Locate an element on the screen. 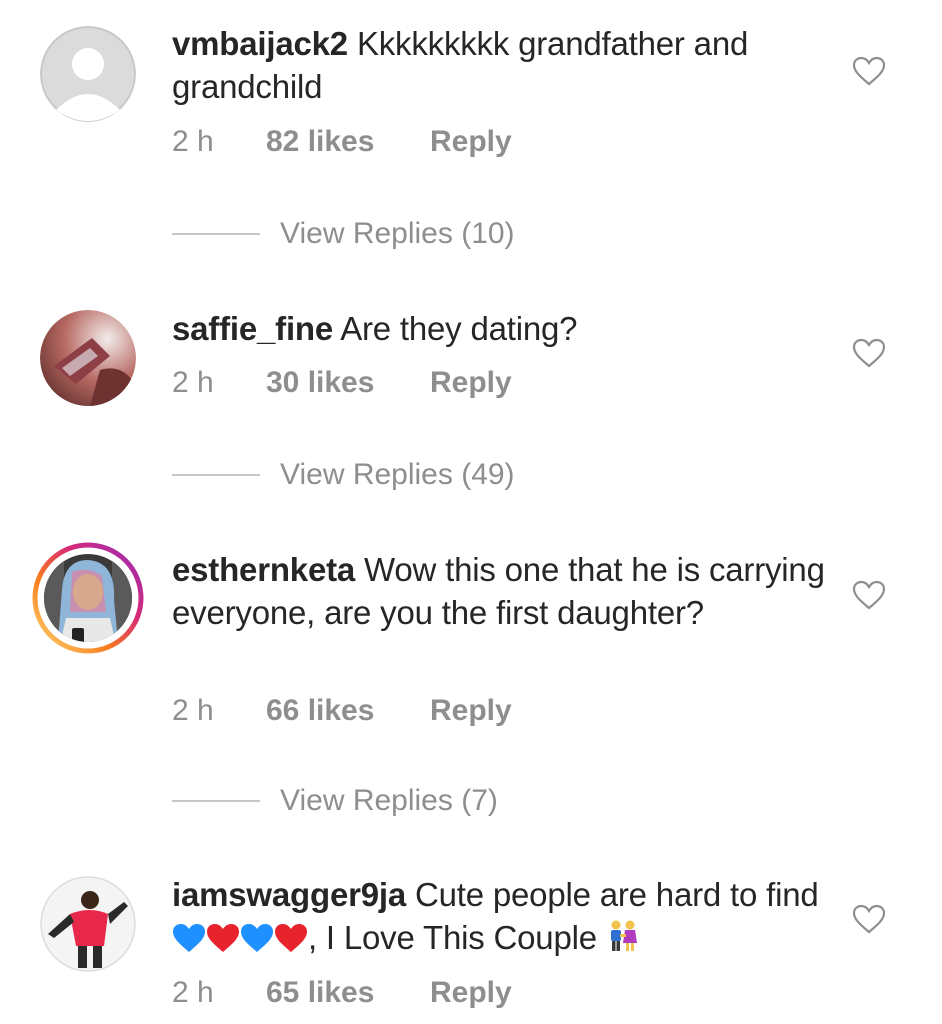 The image size is (942, 1024). username: esthernketa is located at coordinates (263, 569).